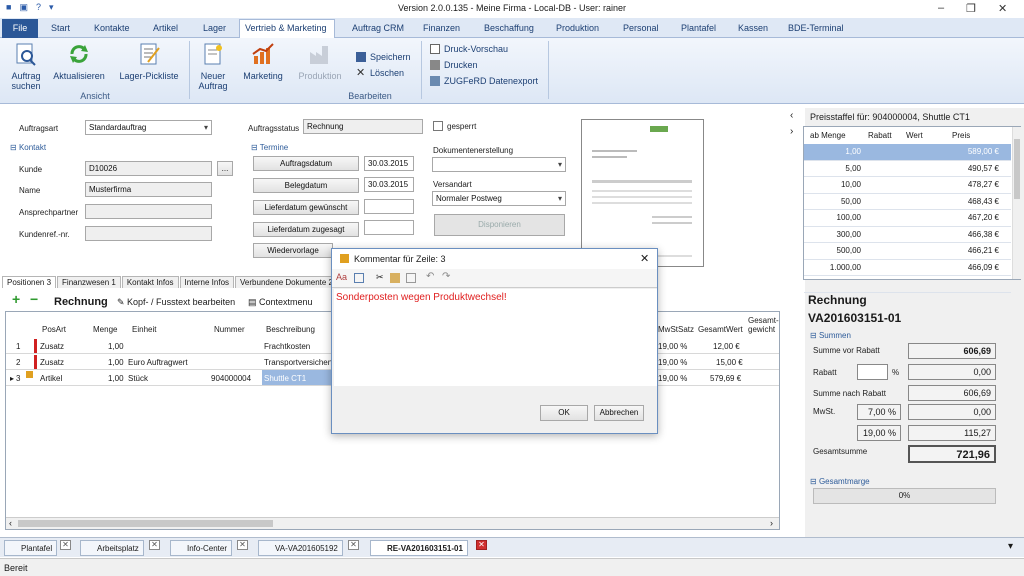 The image size is (1024, 576). What do you see at coordinates (983, 168) in the screenshot?
I see `cell-preis: 490,57 €` at bounding box center [983, 168].